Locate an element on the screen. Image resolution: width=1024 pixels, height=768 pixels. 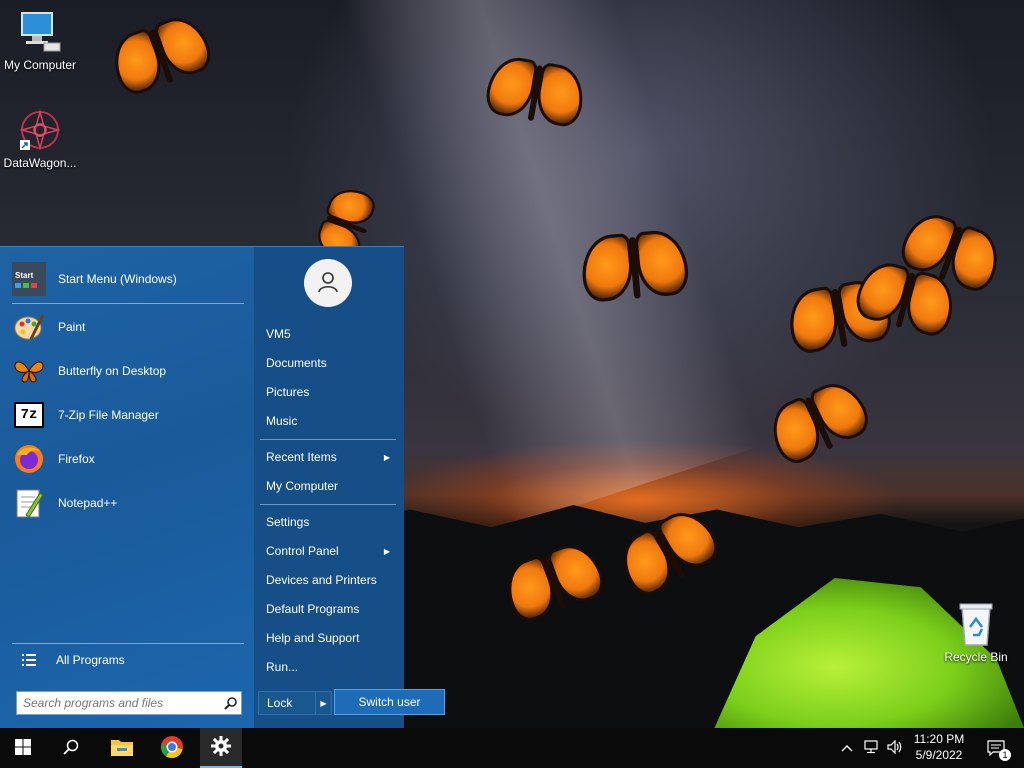
places-item-label: Documents is located at coordinates (296, 363).